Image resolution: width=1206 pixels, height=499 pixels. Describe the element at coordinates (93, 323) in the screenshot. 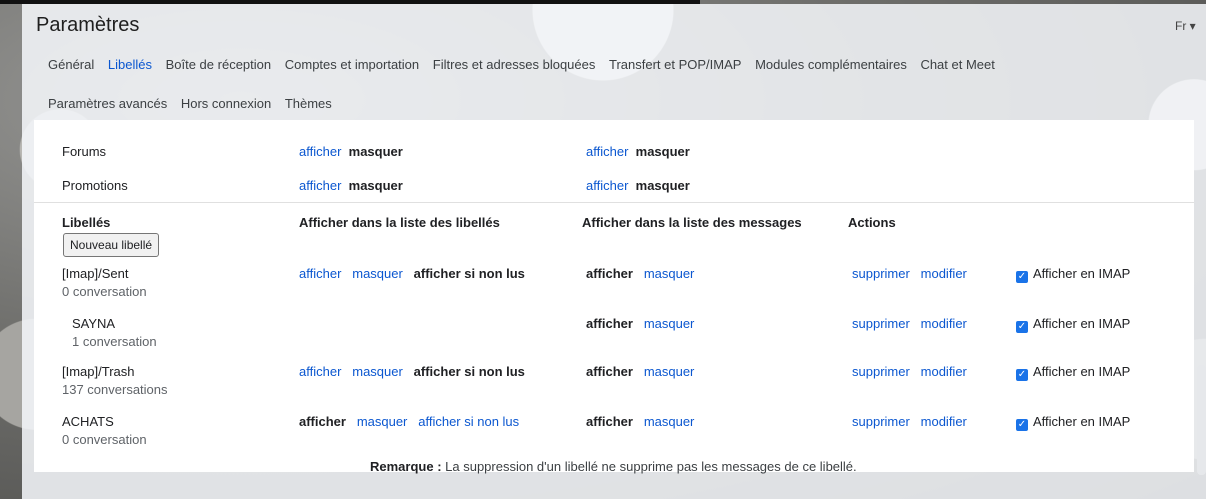

I see `label-name: SAYNA` at that location.